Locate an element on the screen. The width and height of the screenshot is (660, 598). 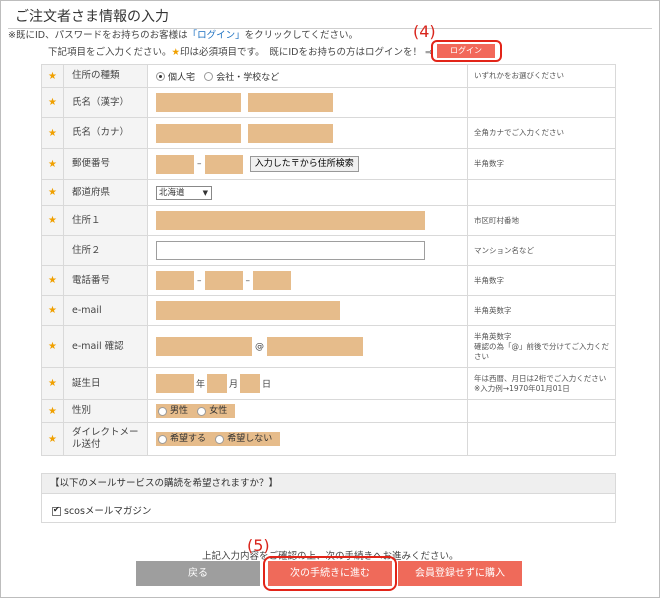
annotation-4: (4) is located at coordinates (424, 31).